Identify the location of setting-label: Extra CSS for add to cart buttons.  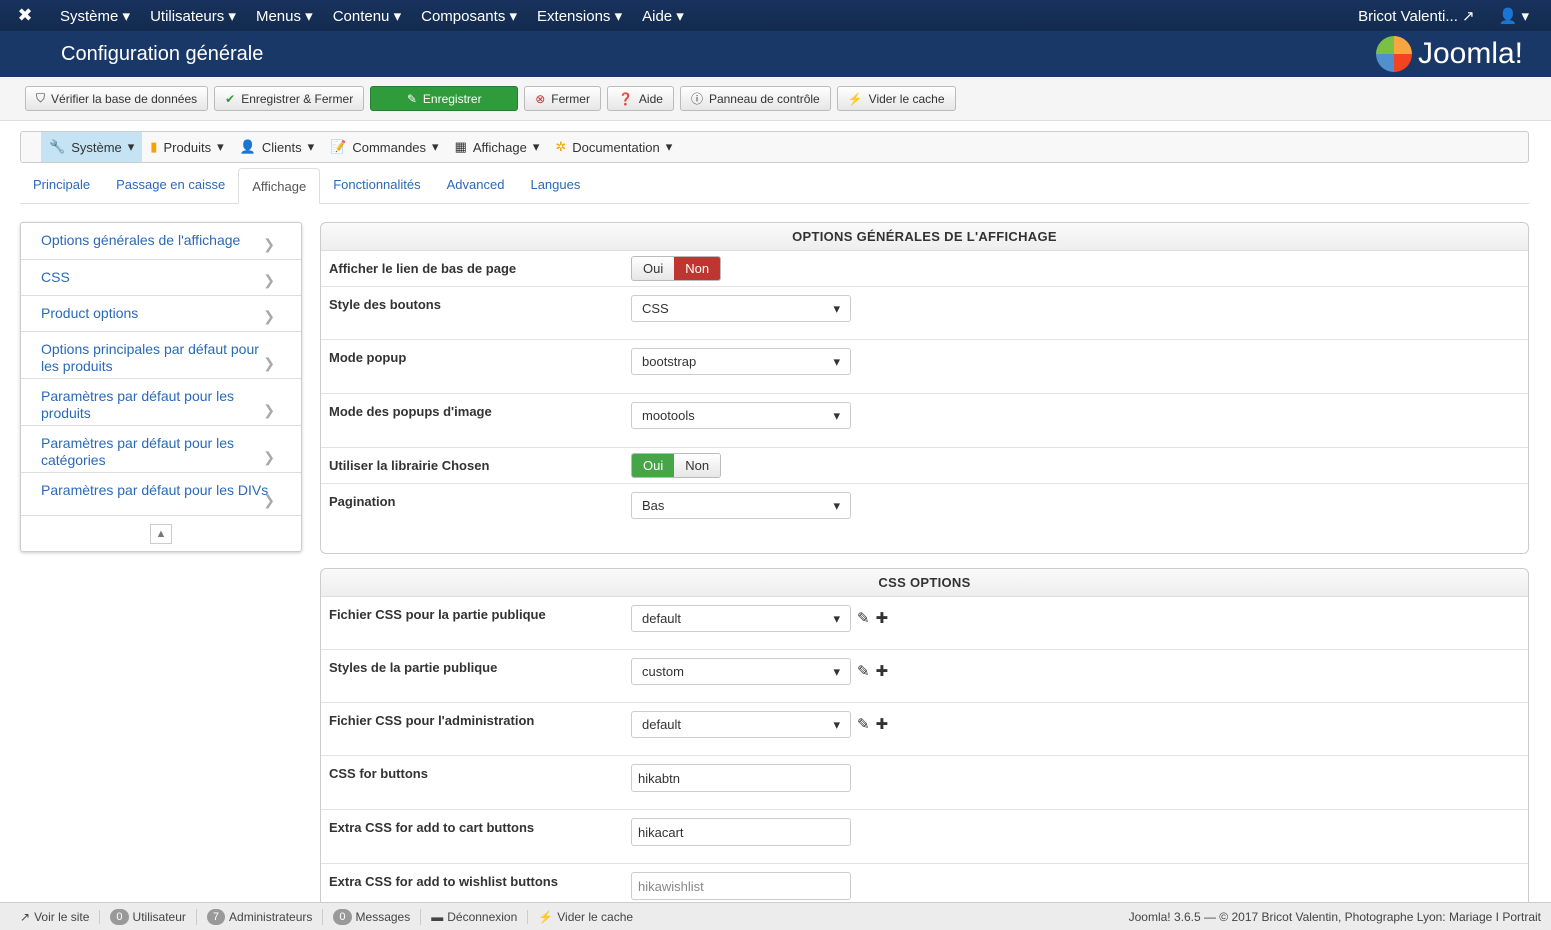
(432, 827).